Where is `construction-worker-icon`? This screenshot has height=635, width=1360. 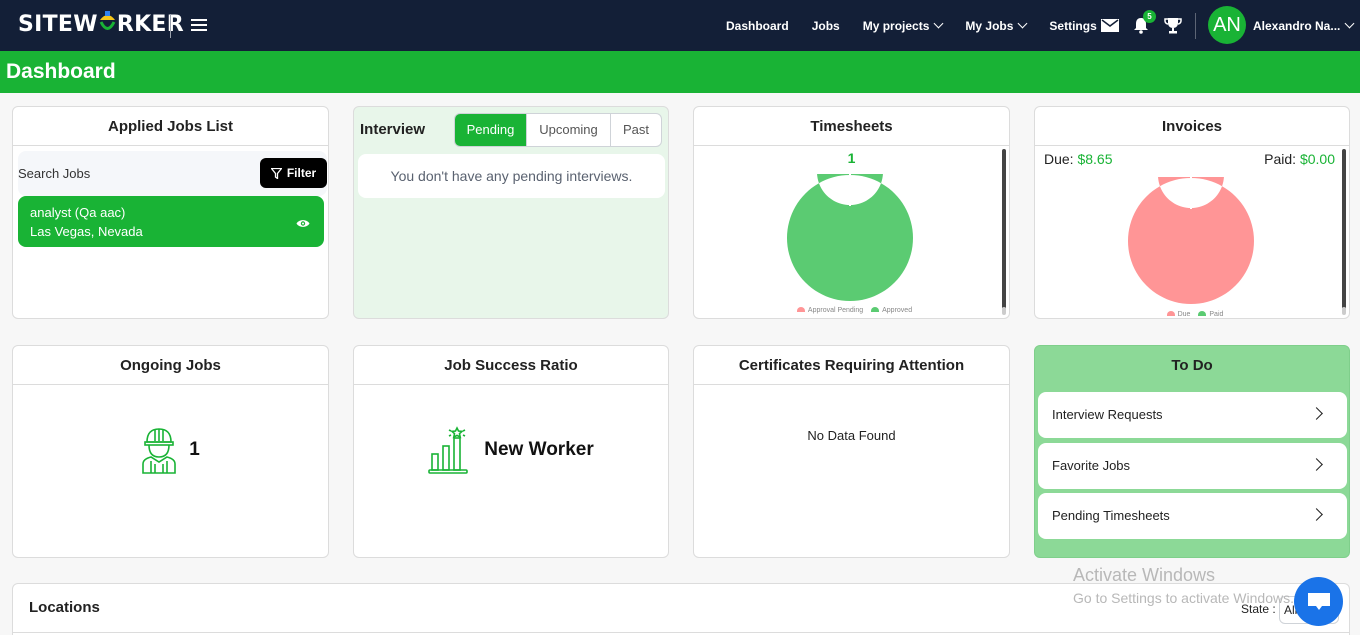
construction-worker-icon is located at coordinates (159, 451).